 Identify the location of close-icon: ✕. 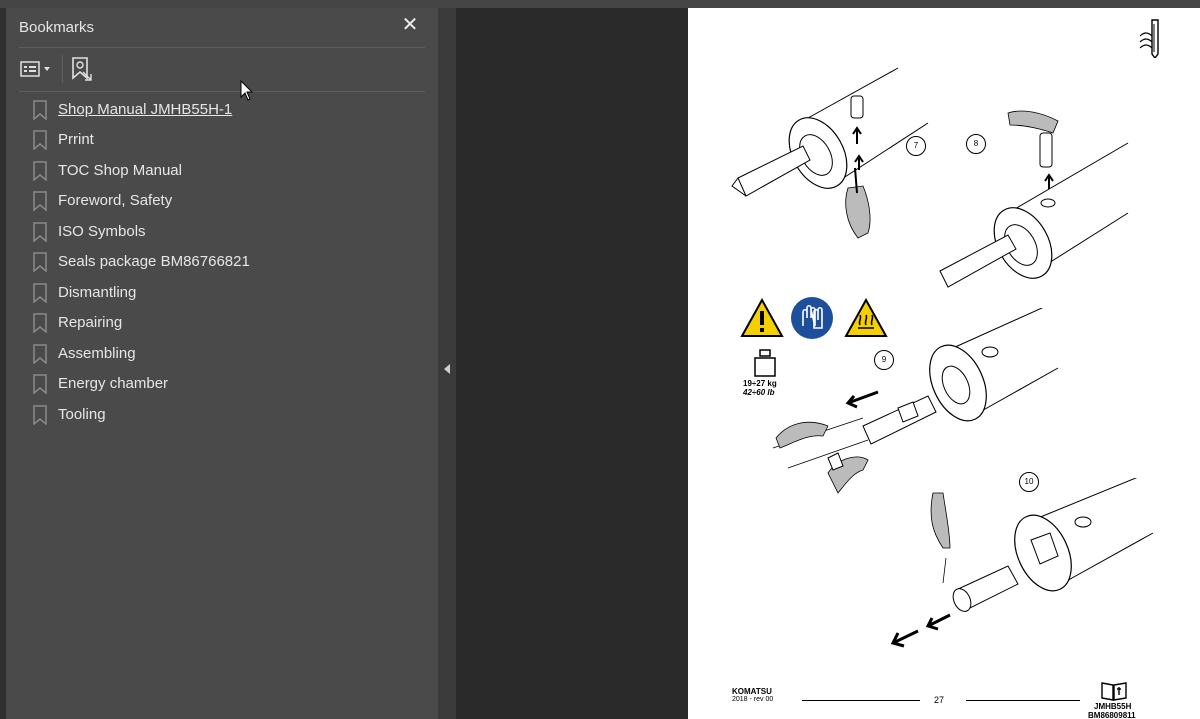
(410, 25).